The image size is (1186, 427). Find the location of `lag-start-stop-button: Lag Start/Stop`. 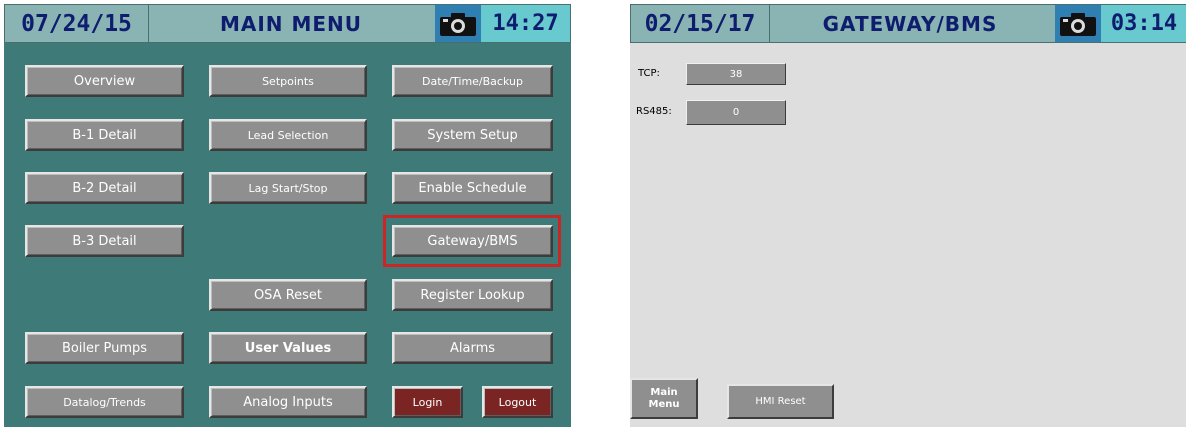

lag-start-stop-button: Lag Start/Stop is located at coordinates (288, 188).